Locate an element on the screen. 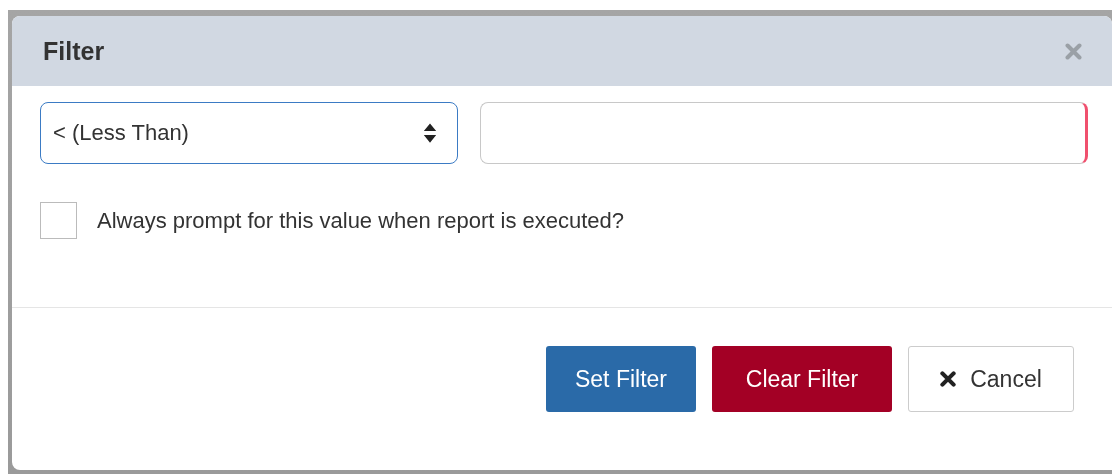 The height and width of the screenshot is (474, 1112). value-input-field is located at coordinates (784, 133).